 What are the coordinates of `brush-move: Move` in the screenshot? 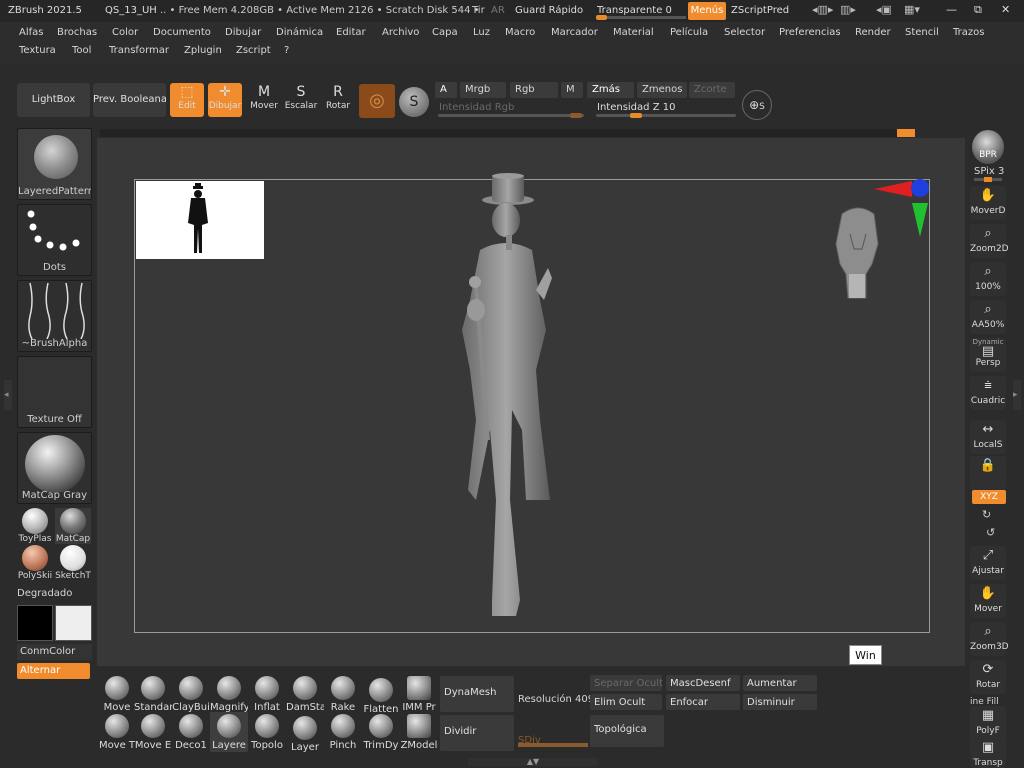 It's located at (117, 694).